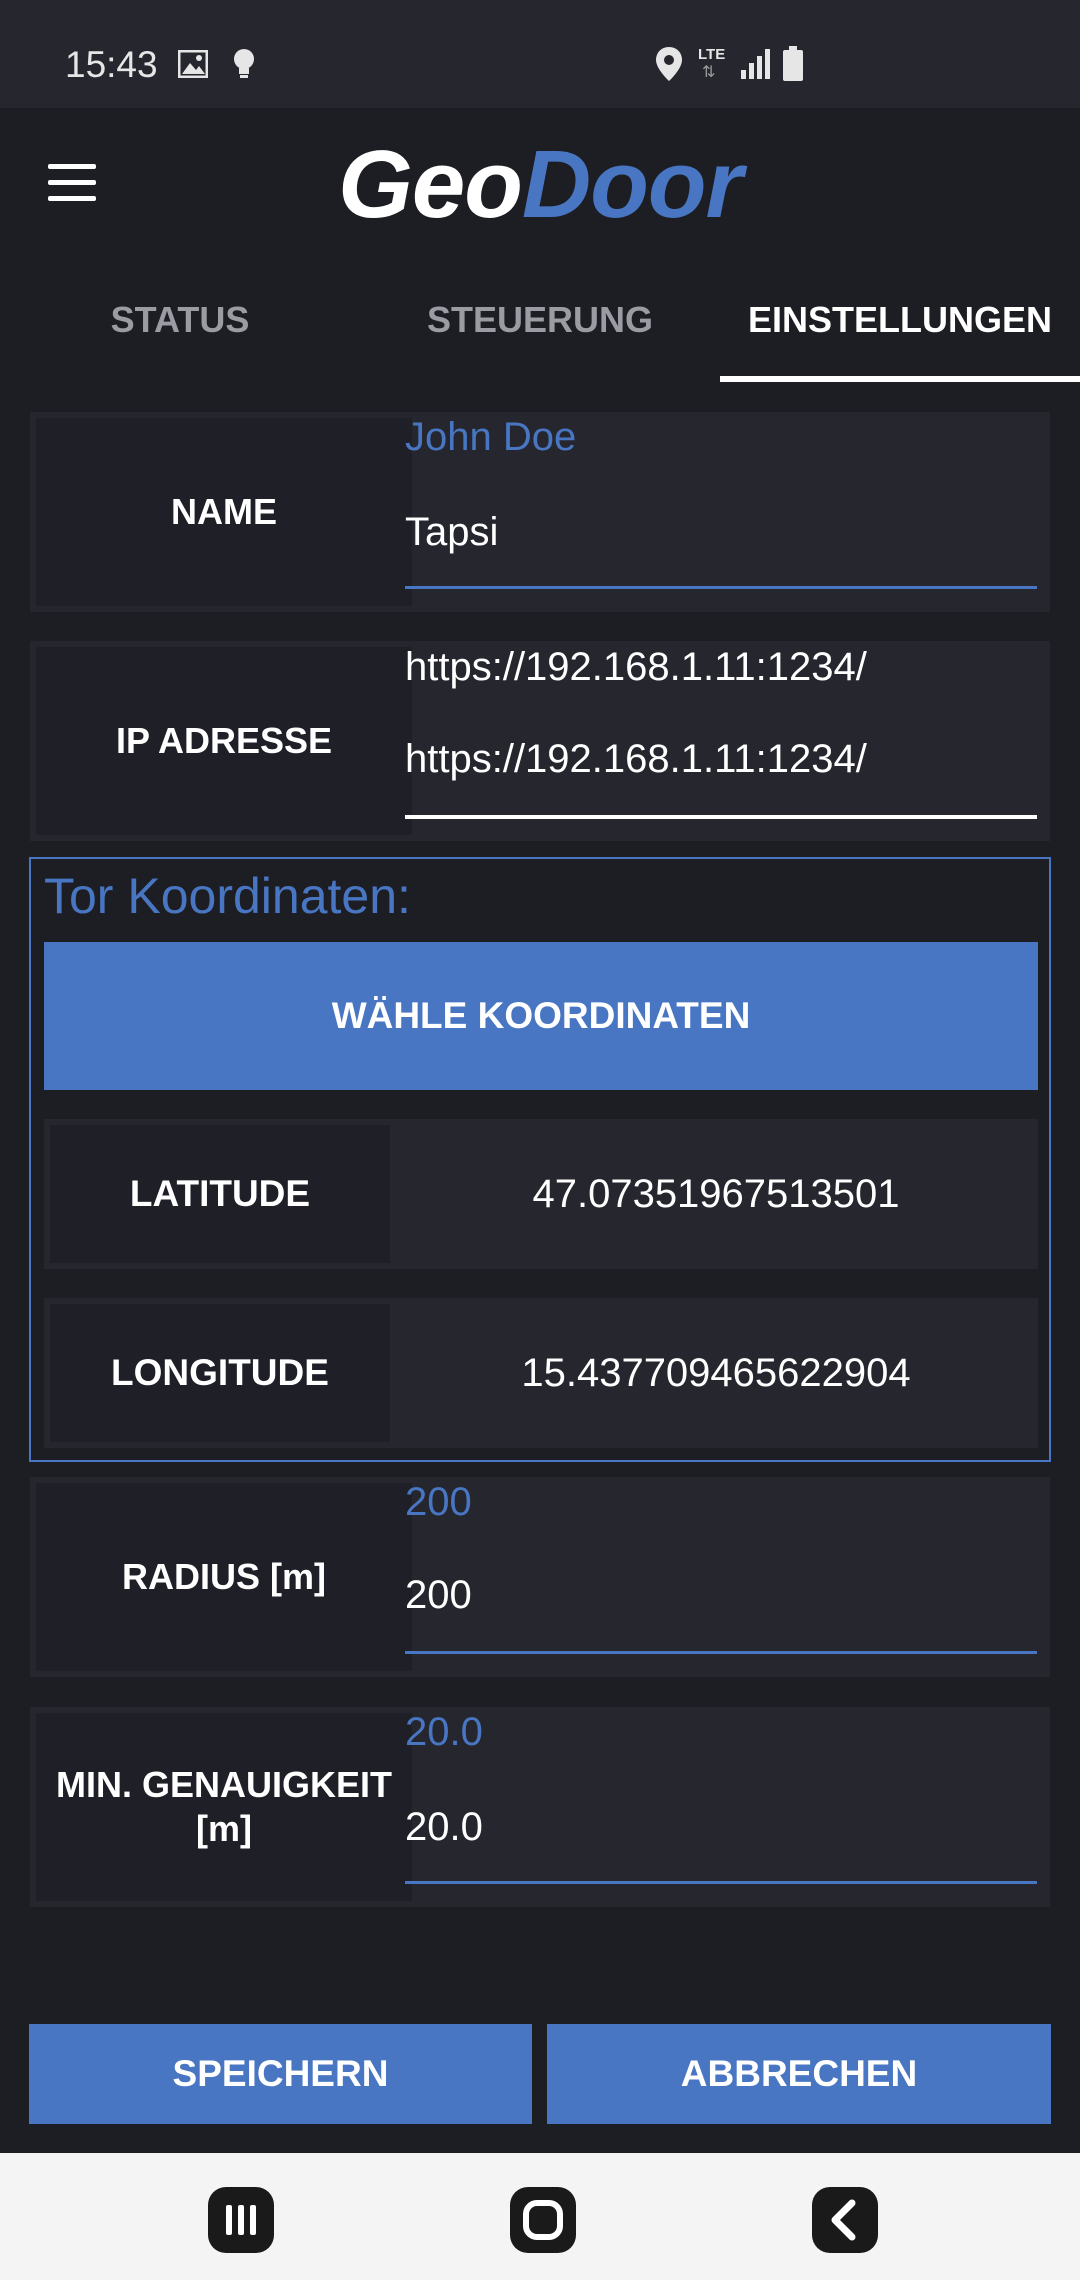 The width and height of the screenshot is (1080, 2280). What do you see at coordinates (799, 2074) in the screenshot?
I see `cancel-button: ABBRECHEN` at bounding box center [799, 2074].